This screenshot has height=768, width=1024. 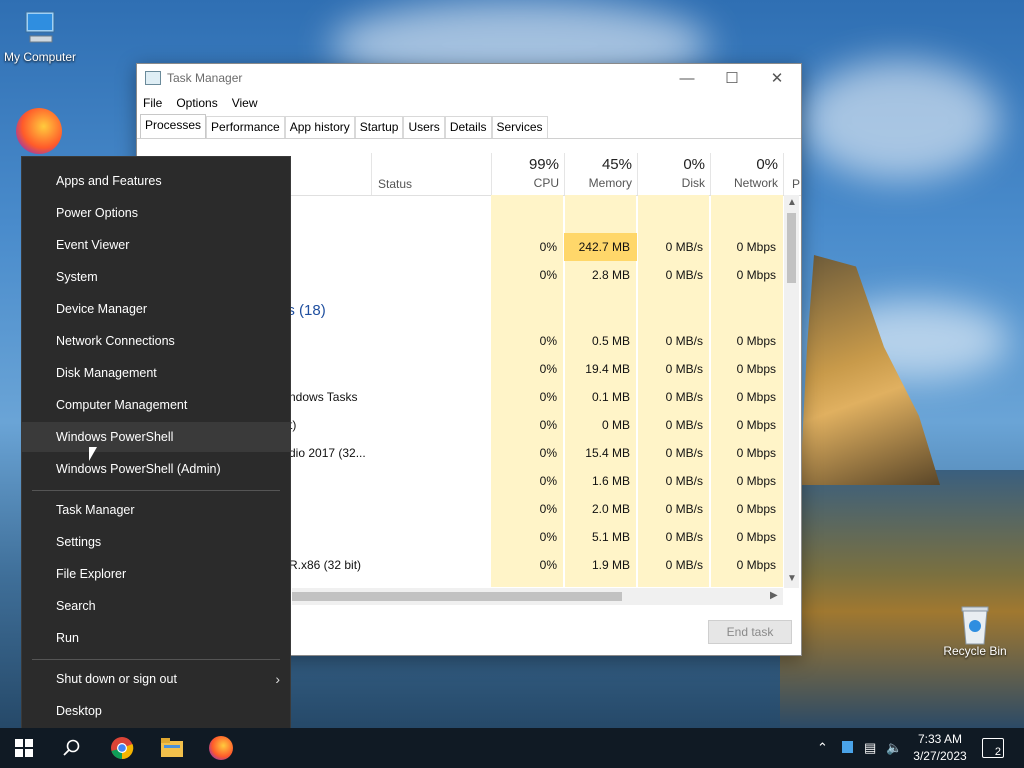 I want to click on cloud, so click(x=900, y=120).